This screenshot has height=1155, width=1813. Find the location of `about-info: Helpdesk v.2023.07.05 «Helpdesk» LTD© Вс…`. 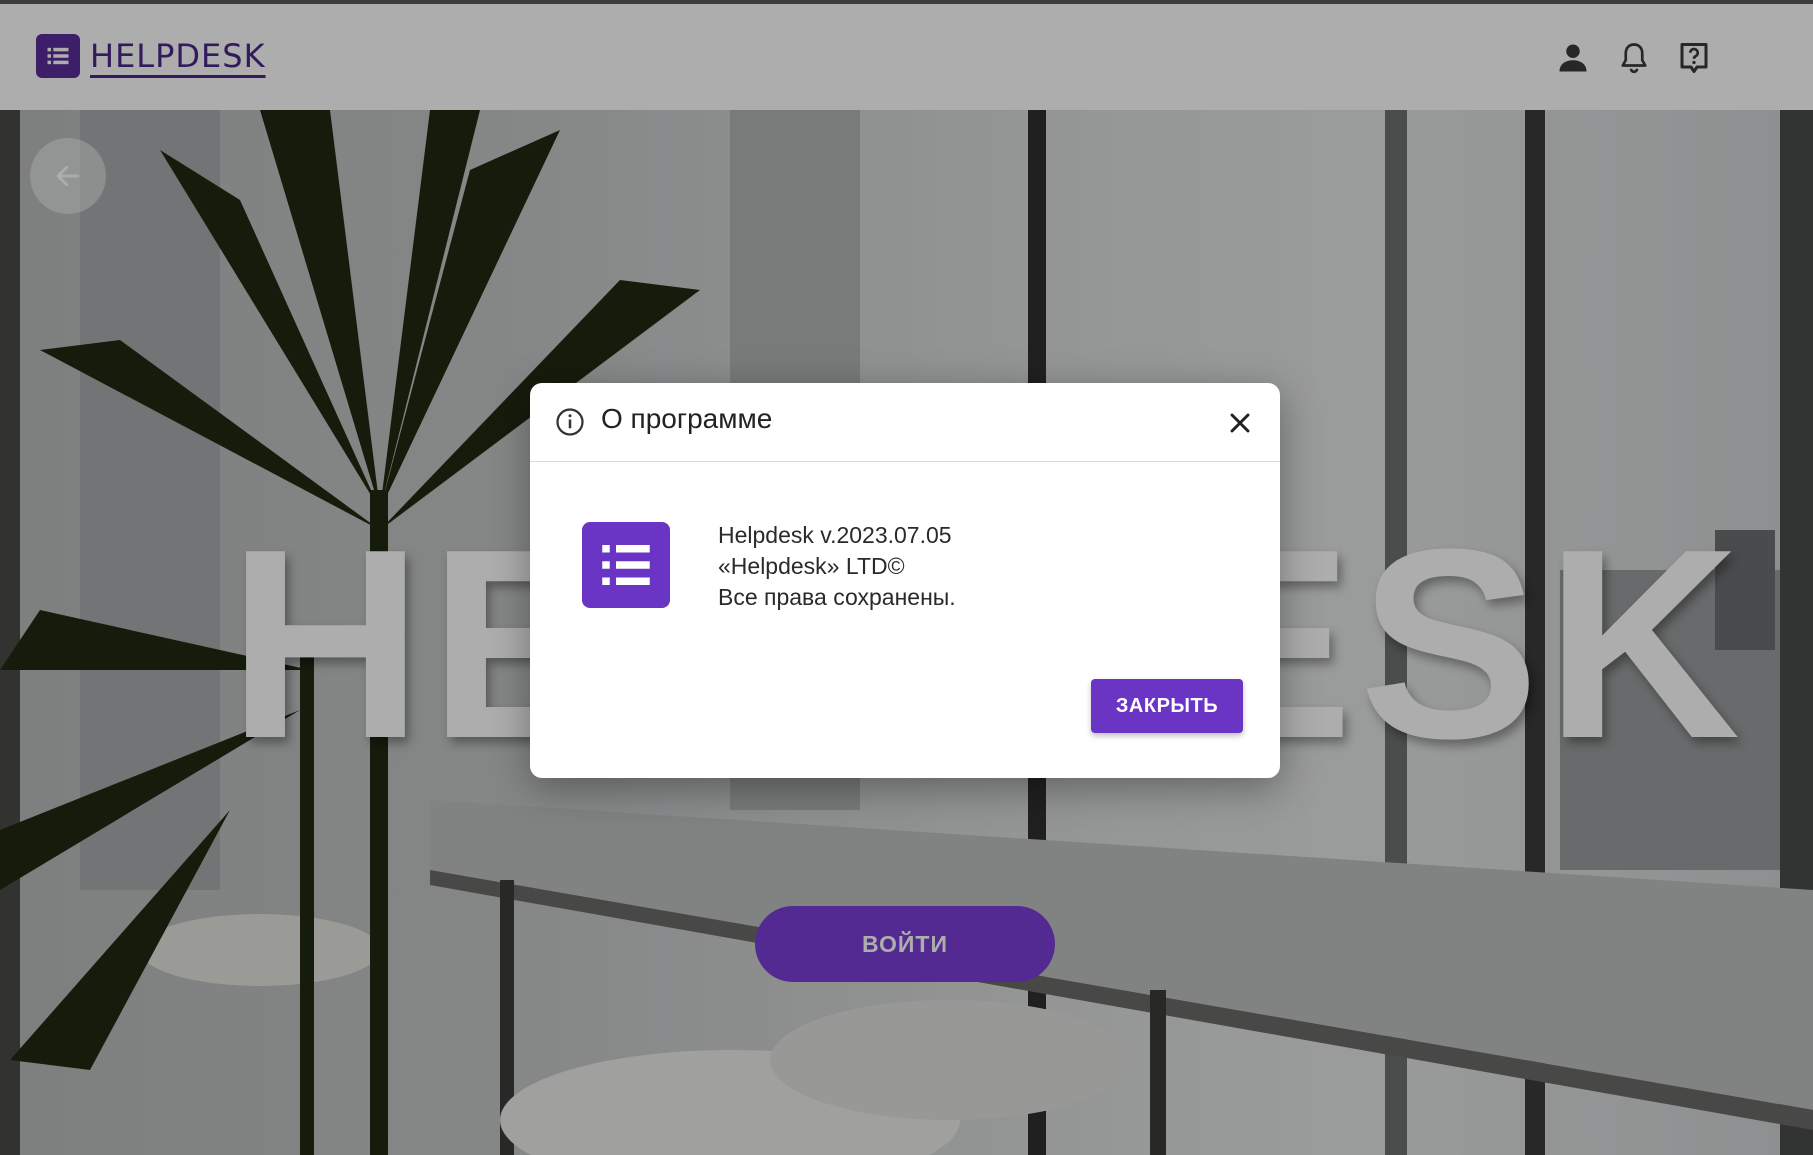

about-info: Helpdesk v.2023.07.05 «Helpdesk» LTD© Вс… is located at coordinates (837, 566).